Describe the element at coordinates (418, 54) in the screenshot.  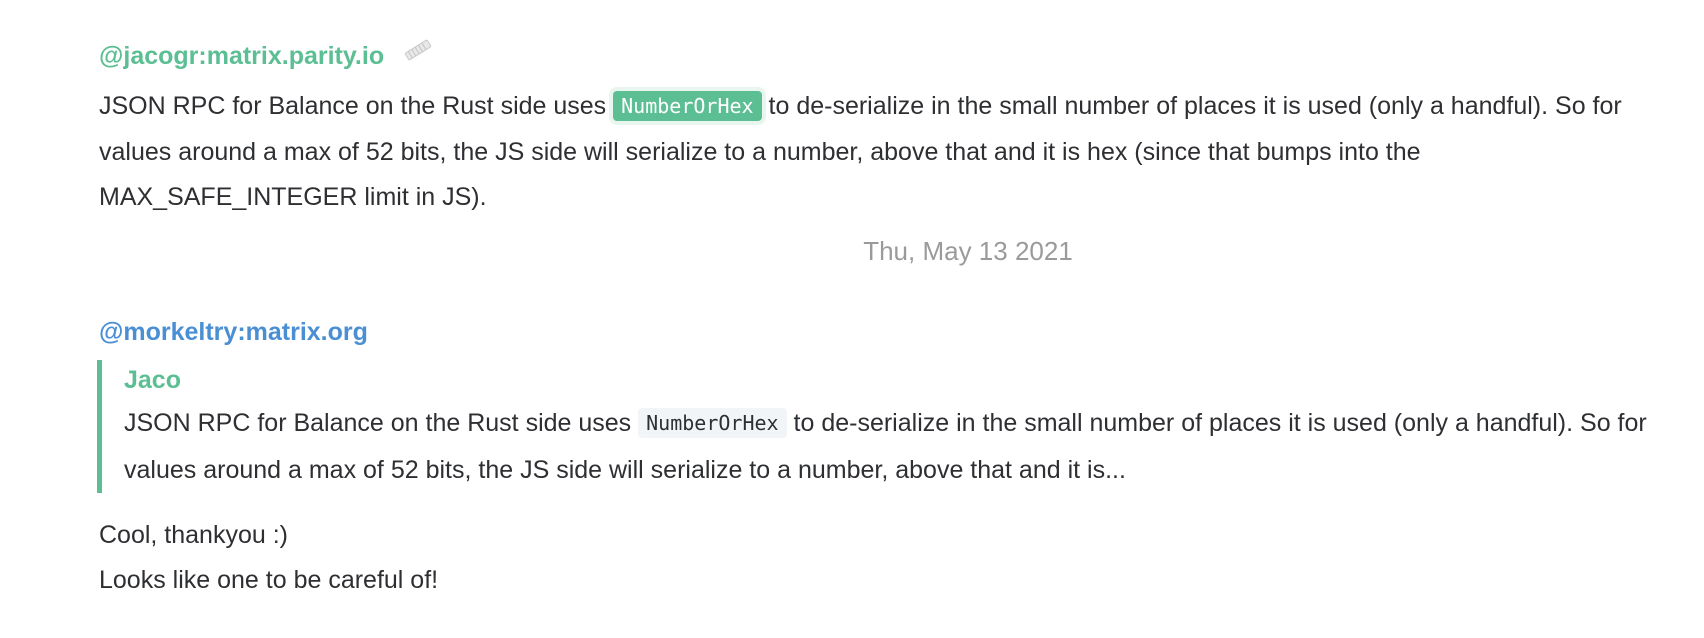
I see `pencil-edit-icon` at that location.